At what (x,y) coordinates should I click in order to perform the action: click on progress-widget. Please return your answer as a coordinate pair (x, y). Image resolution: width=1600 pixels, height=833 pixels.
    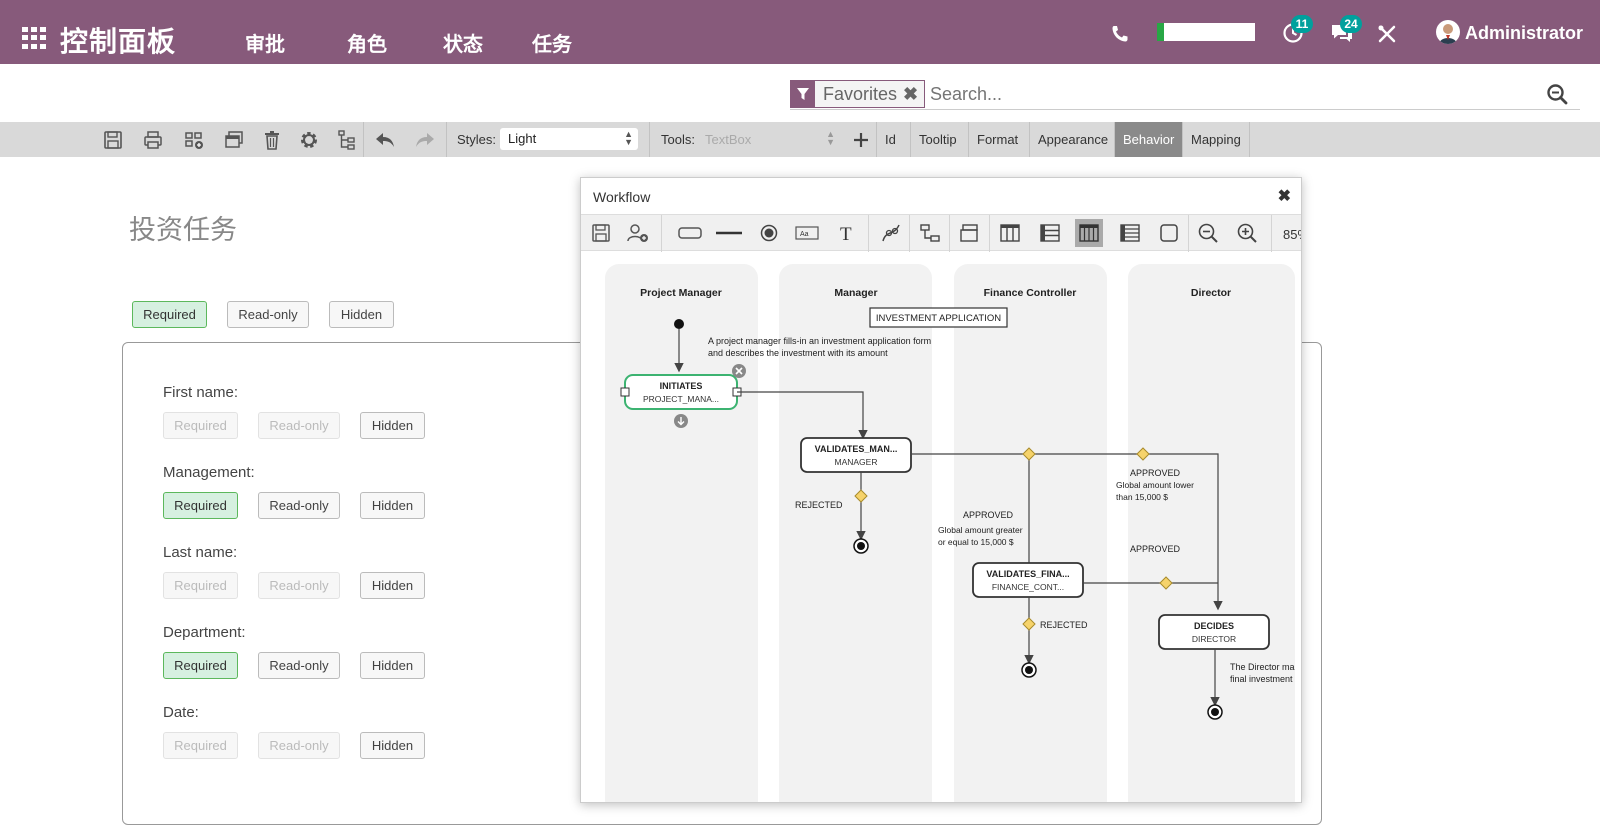
    Looking at the image, I should click on (1206, 32).